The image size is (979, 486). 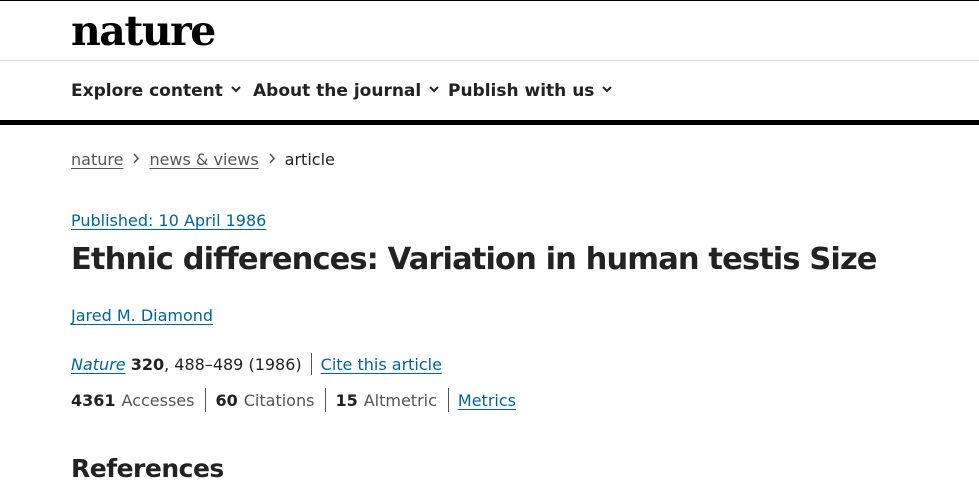 What do you see at coordinates (93, 400) in the screenshot?
I see `accesses-count: 4361` at bounding box center [93, 400].